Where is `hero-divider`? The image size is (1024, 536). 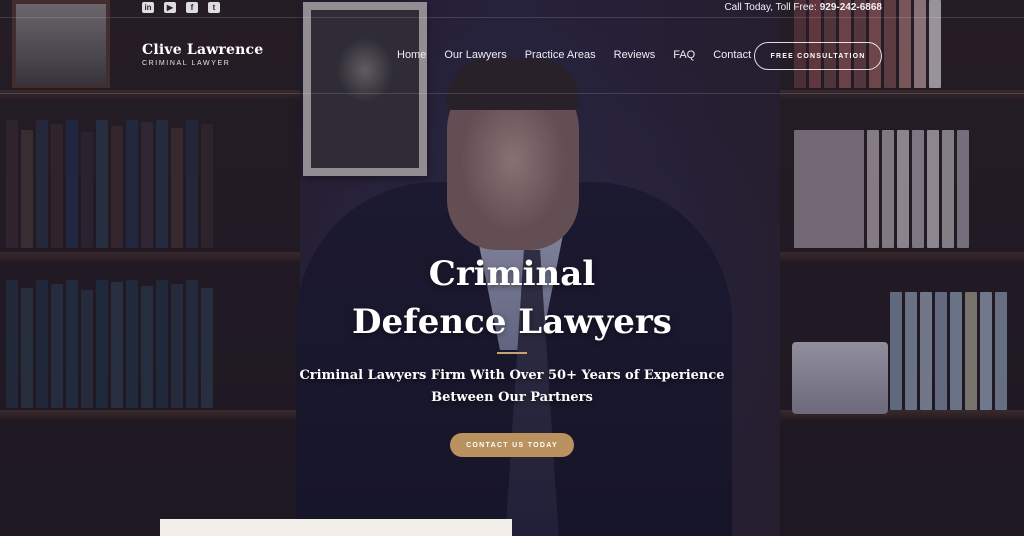 hero-divider is located at coordinates (512, 353).